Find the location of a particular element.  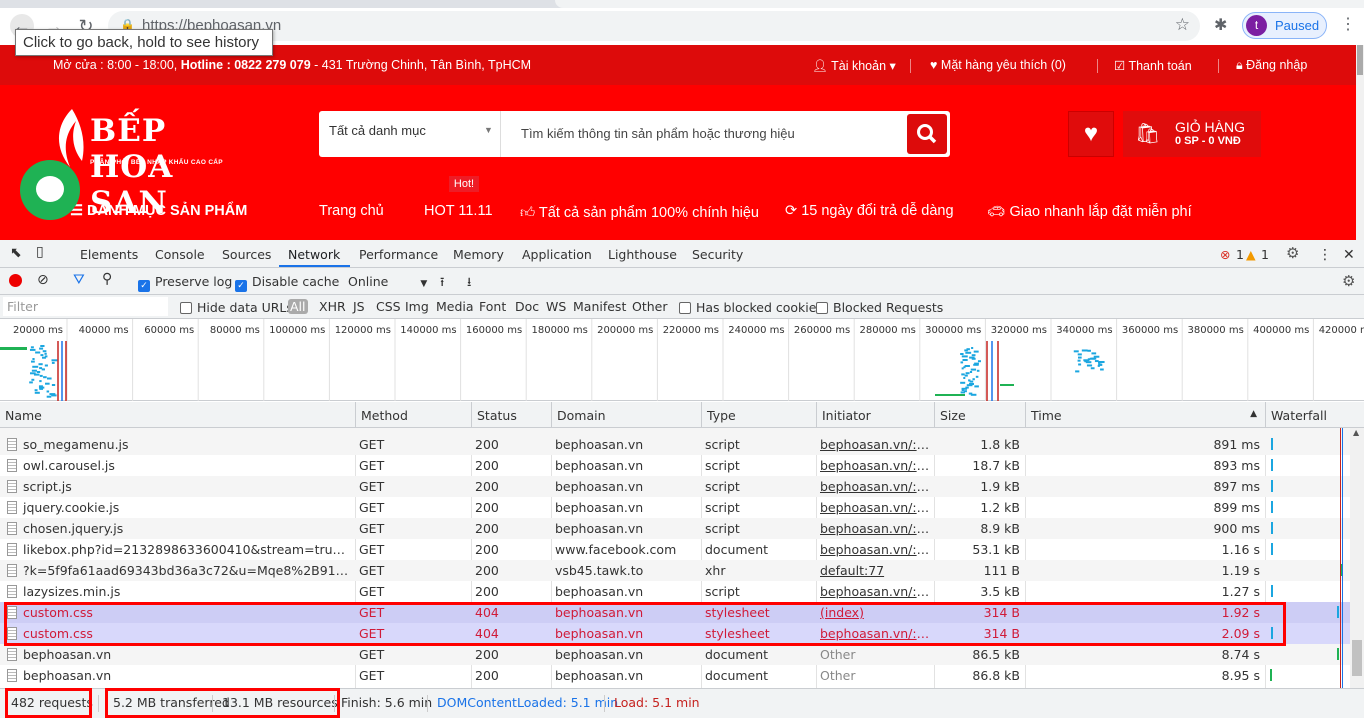

record-icon is located at coordinates (15, 280).